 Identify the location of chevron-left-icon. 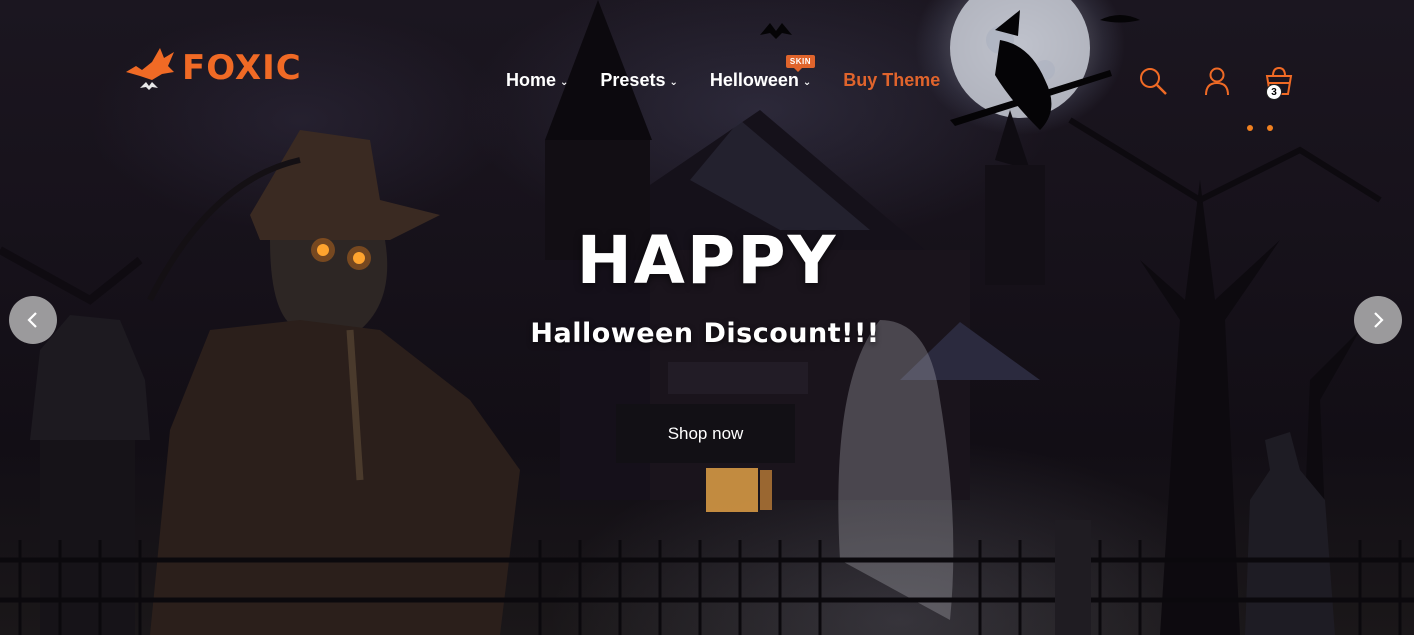
(32, 320).